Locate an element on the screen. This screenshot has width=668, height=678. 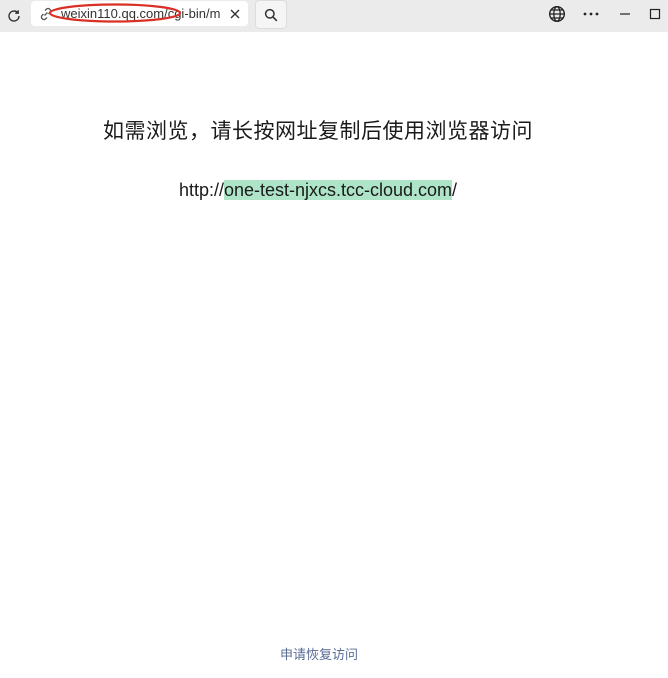
more-icon is located at coordinates (591, 14).